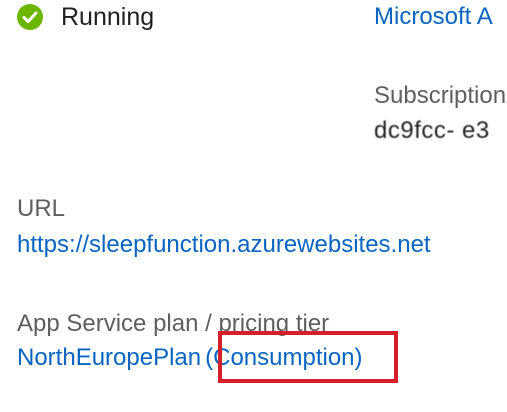 The height and width of the screenshot is (412, 507). What do you see at coordinates (108, 17) in the screenshot?
I see `status-text: Running` at bounding box center [108, 17].